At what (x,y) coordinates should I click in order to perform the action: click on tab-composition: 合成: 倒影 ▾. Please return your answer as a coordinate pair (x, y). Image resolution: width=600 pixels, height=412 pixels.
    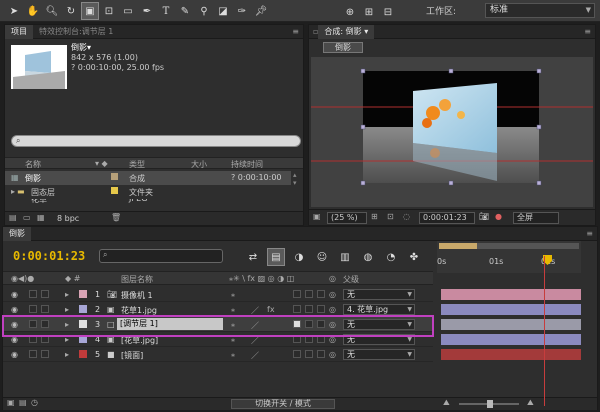
    Looking at the image, I should click on (346, 31).